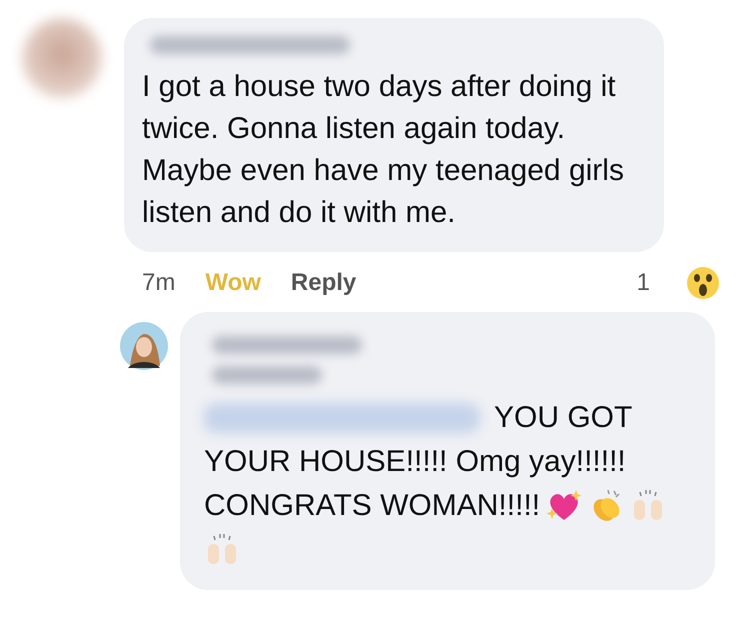 This screenshot has height=617, width=750. Describe the element at coordinates (703, 283) in the screenshot. I see `wow-face-icon` at that location.